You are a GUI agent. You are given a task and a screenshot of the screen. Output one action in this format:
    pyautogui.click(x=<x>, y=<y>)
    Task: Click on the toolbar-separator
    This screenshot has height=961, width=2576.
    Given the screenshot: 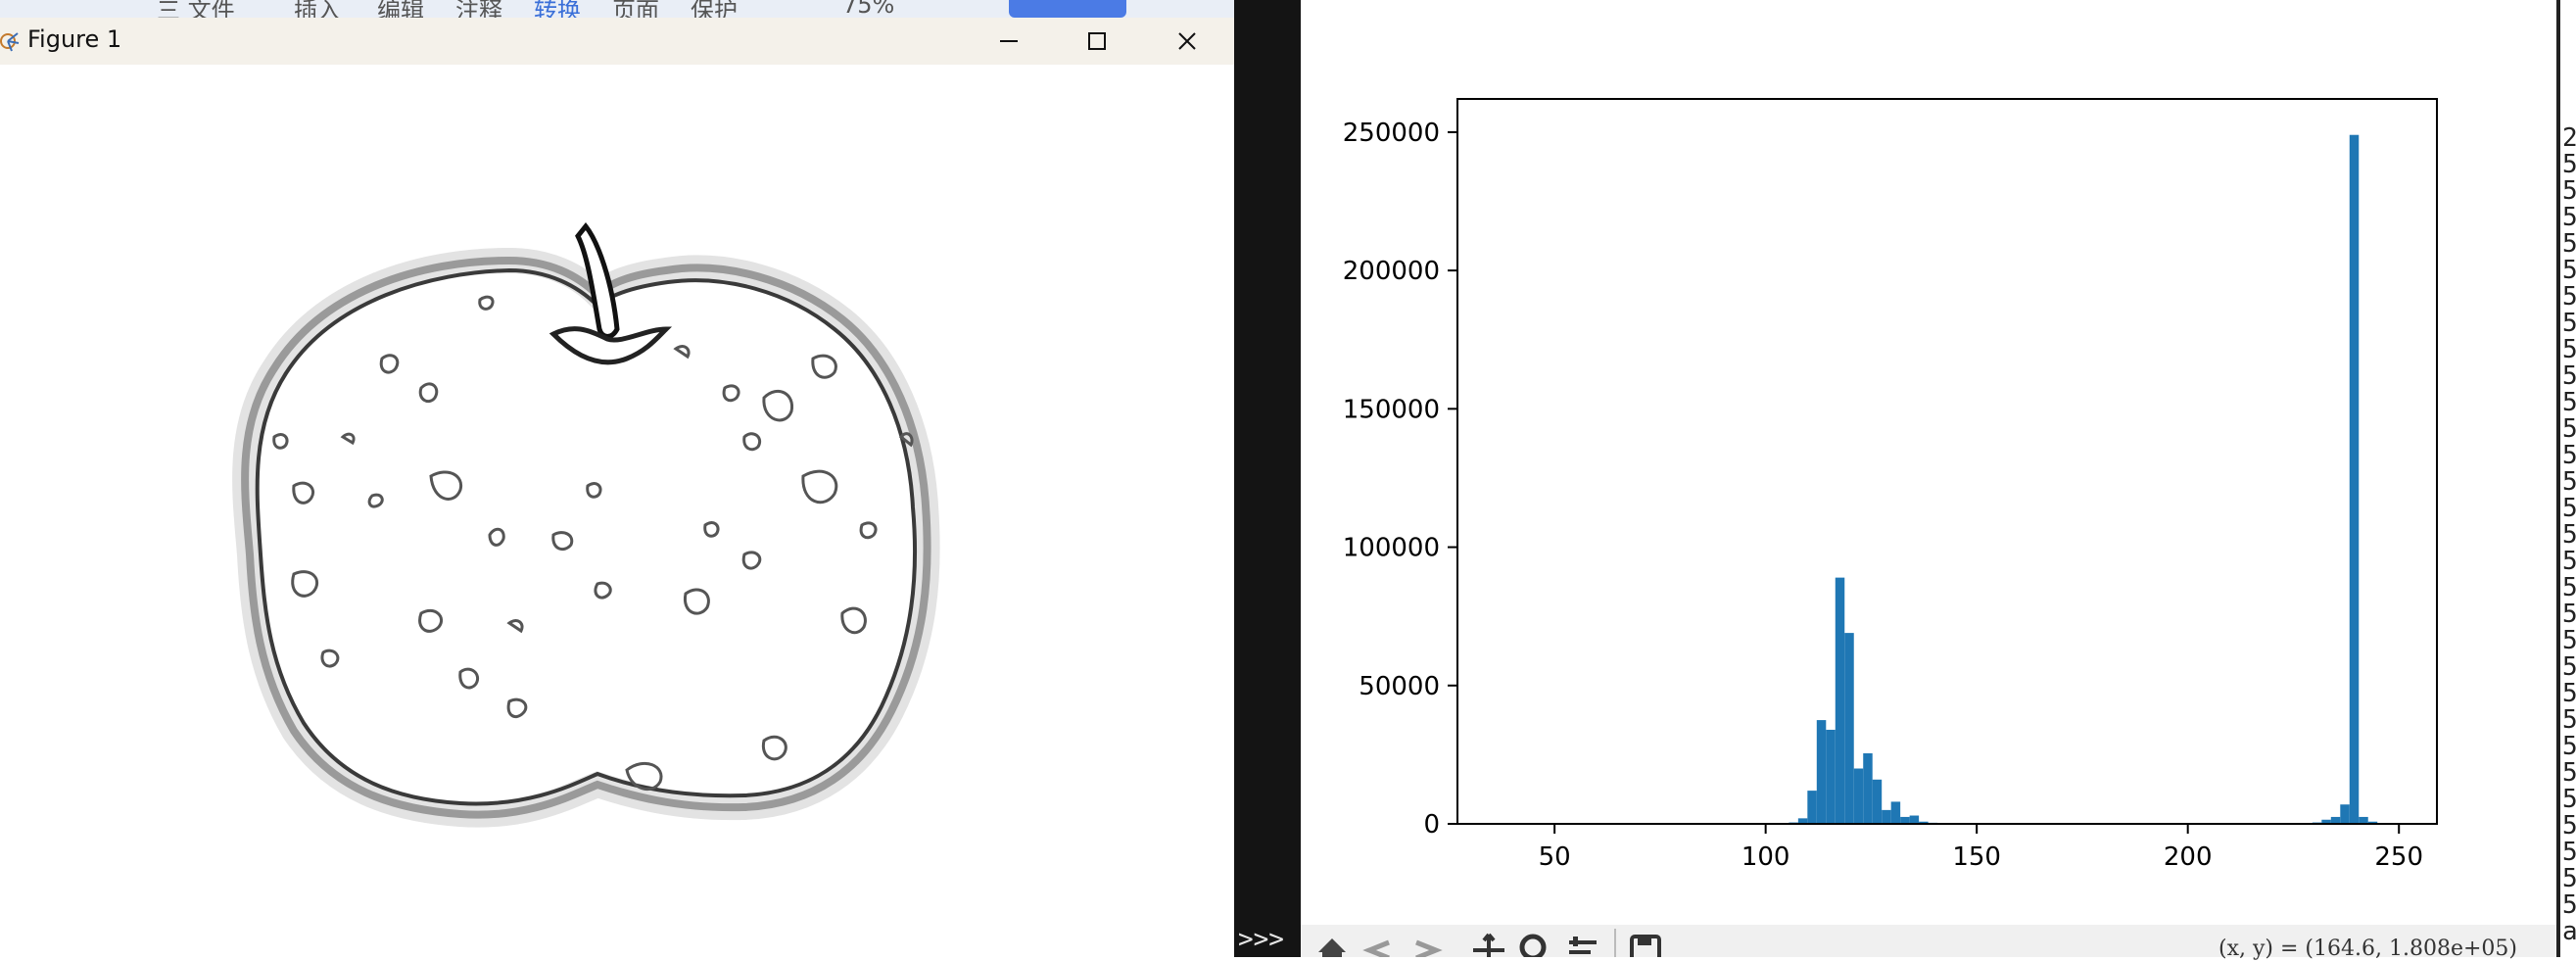 What is the action you would take?
    pyautogui.click(x=1615, y=943)
    